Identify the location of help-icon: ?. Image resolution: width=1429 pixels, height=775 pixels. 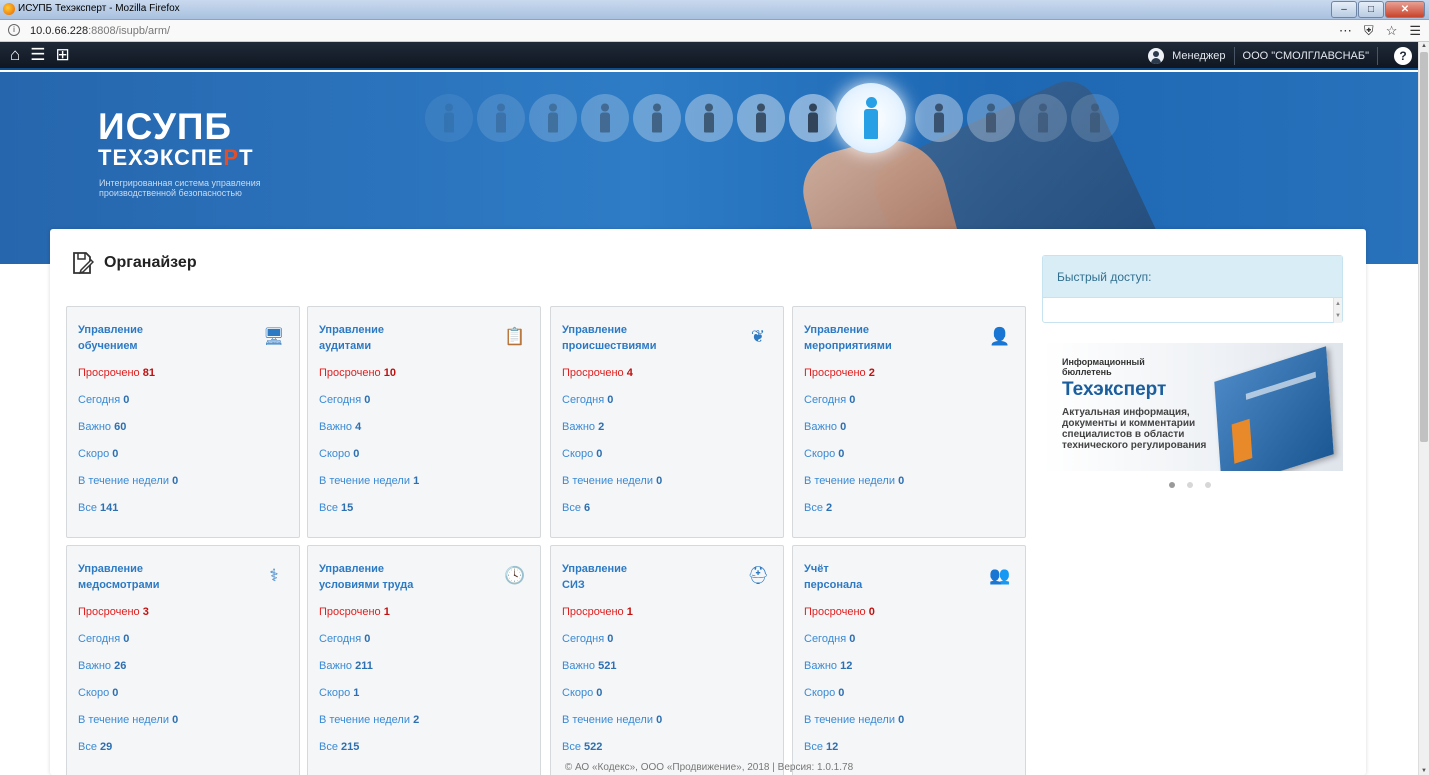
(1403, 56).